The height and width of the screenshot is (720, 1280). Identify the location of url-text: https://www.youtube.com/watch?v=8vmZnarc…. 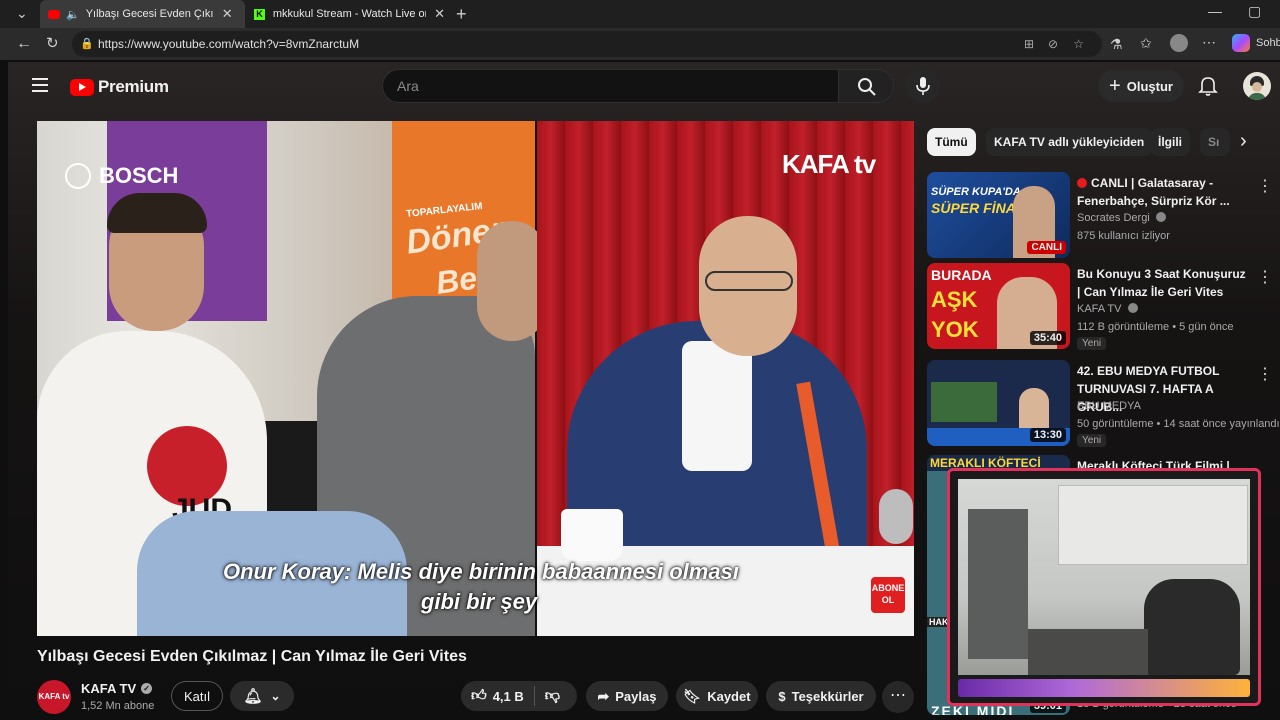
(229, 44).